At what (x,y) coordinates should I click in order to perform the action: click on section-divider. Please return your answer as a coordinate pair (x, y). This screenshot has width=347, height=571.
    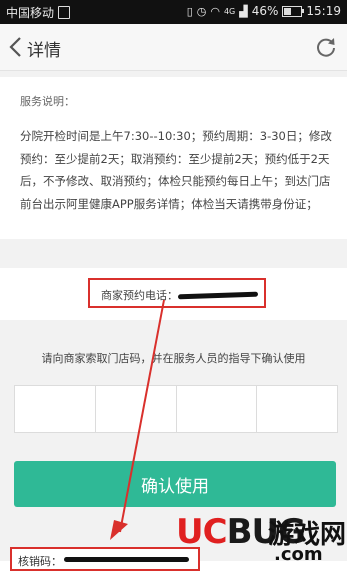
    Looking at the image, I should click on (173, 253).